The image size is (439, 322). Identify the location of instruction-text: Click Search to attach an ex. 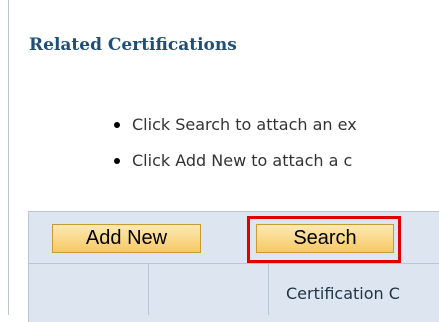
(244, 124).